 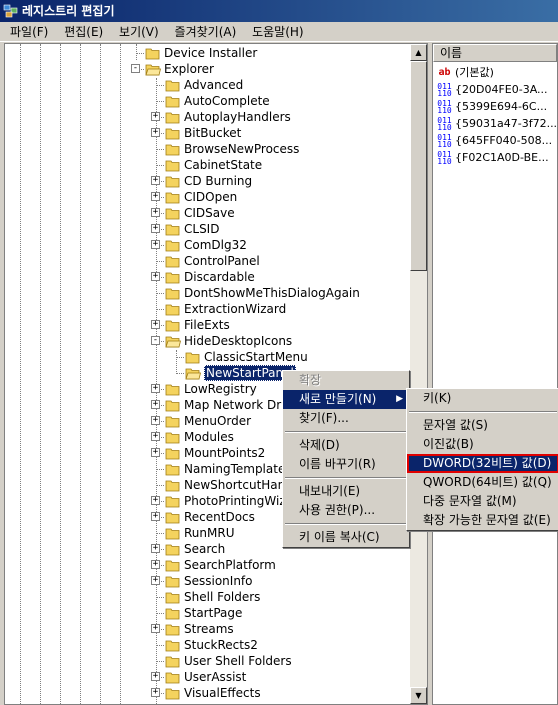 What do you see at coordinates (214, 85) in the screenshot?
I see `tree-node-label: Advanced` at bounding box center [214, 85].